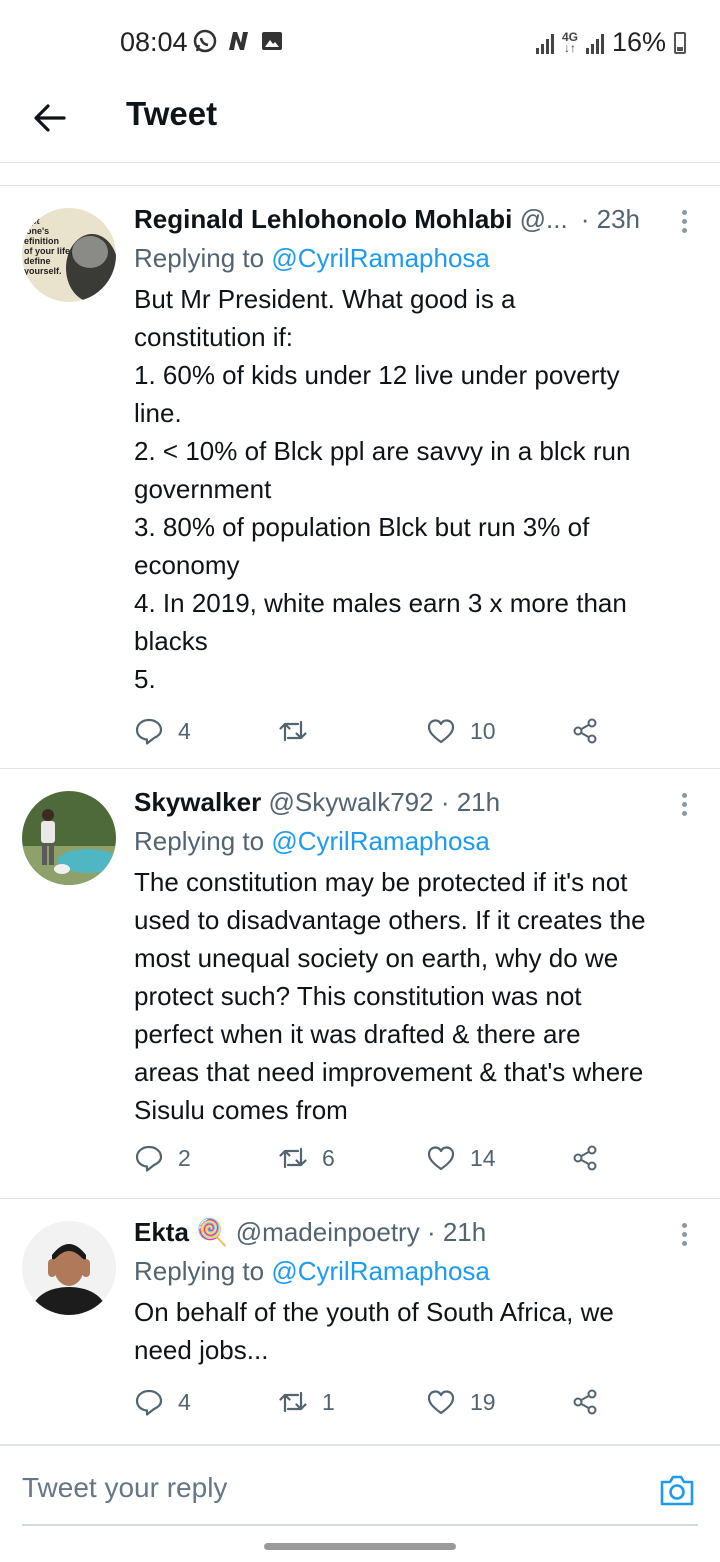  What do you see at coordinates (212, 1232) in the screenshot?
I see `lollipop-emoji-icon: 🍭` at bounding box center [212, 1232].